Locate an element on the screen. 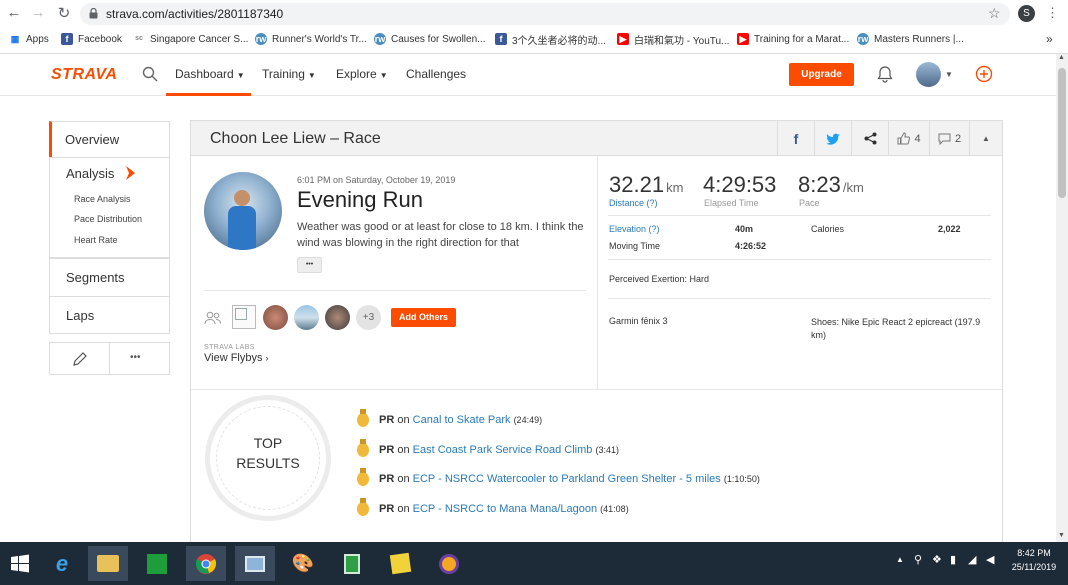  taskbar-clock-time: 8:42 PM is located at coordinates (1034, 553).